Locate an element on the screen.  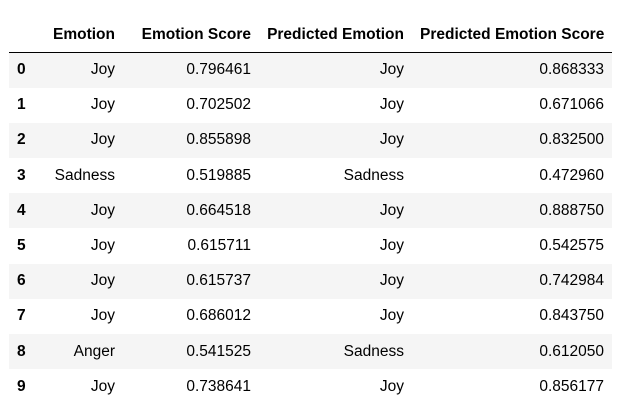
cell-predicted-emotion-score: 0.742984 is located at coordinates (571, 281).